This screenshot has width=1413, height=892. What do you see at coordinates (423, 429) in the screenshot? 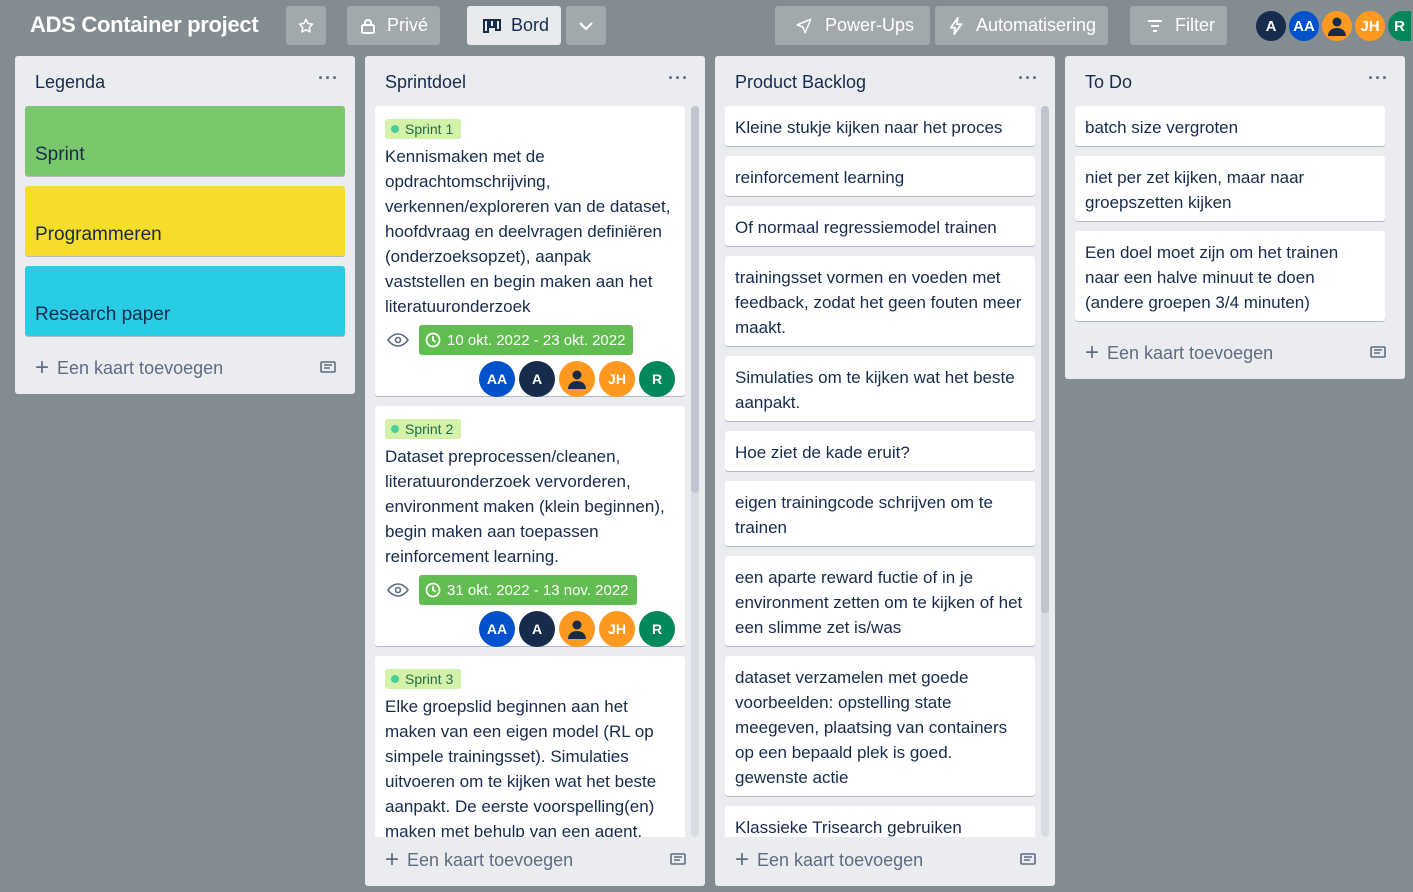
I see `card-label: Sprint 2` at bounding box center [423, 429].